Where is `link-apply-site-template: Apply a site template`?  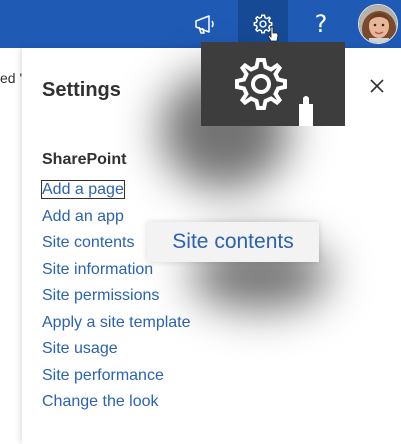
link-apply-site-template: Apply a site template is located at coordinates (116, 324).